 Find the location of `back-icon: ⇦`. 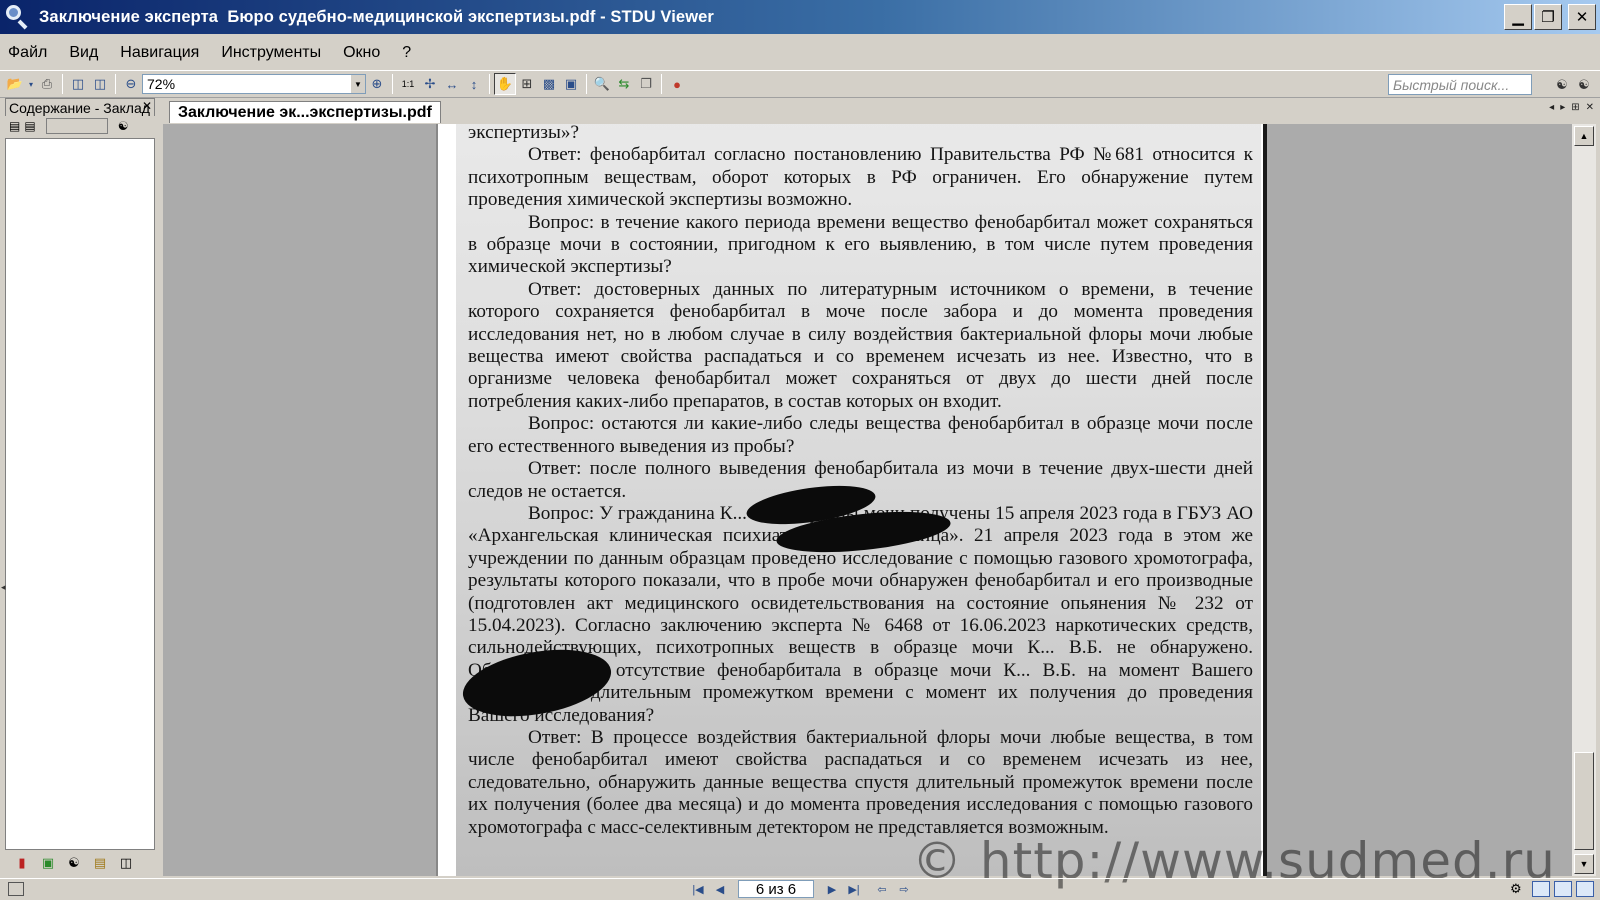

back-icon: ⇦ is located at coordinates (882, 889).